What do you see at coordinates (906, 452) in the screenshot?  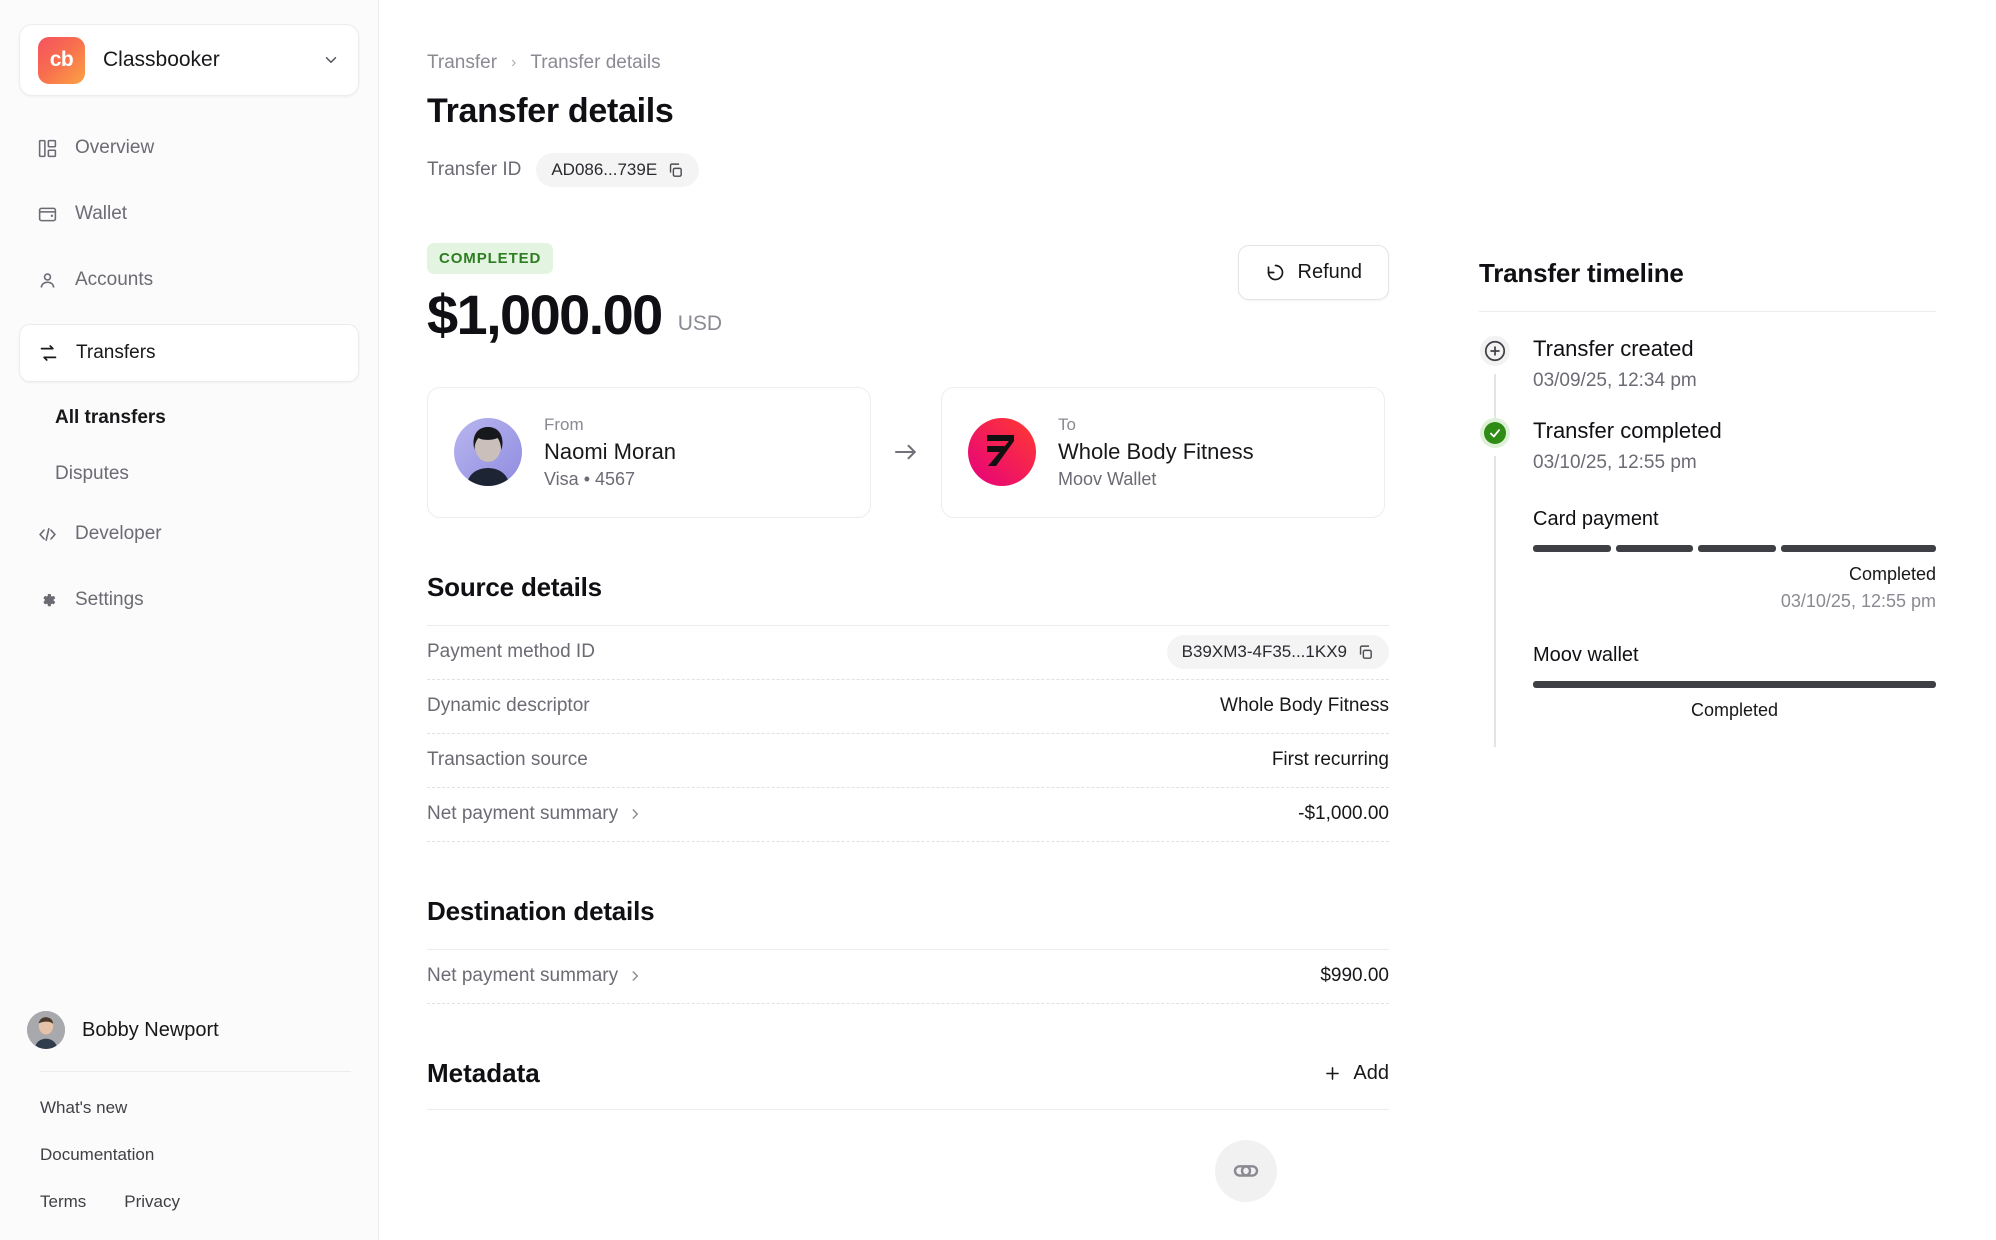 I see `transfer-direction-arrow-icon` at bounding box center [906, 452].